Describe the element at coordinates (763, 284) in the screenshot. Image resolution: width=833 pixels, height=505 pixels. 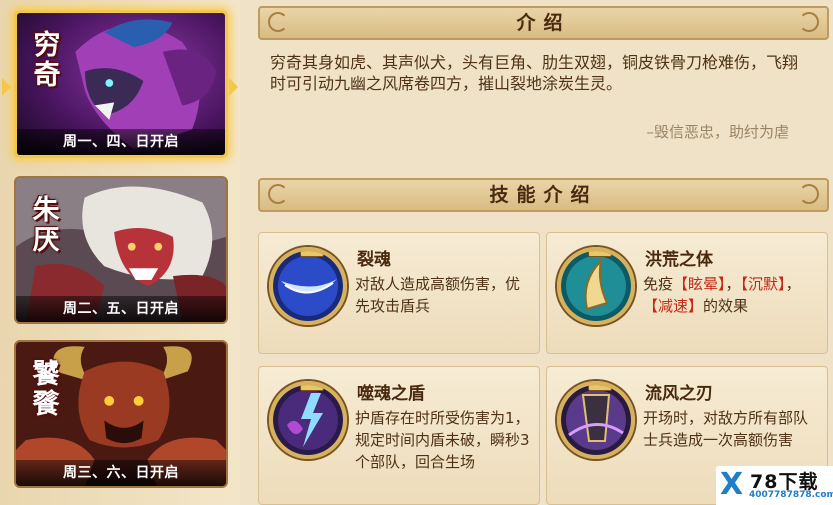
I see `skill-desc-highlight: 【沉默】` at that location.